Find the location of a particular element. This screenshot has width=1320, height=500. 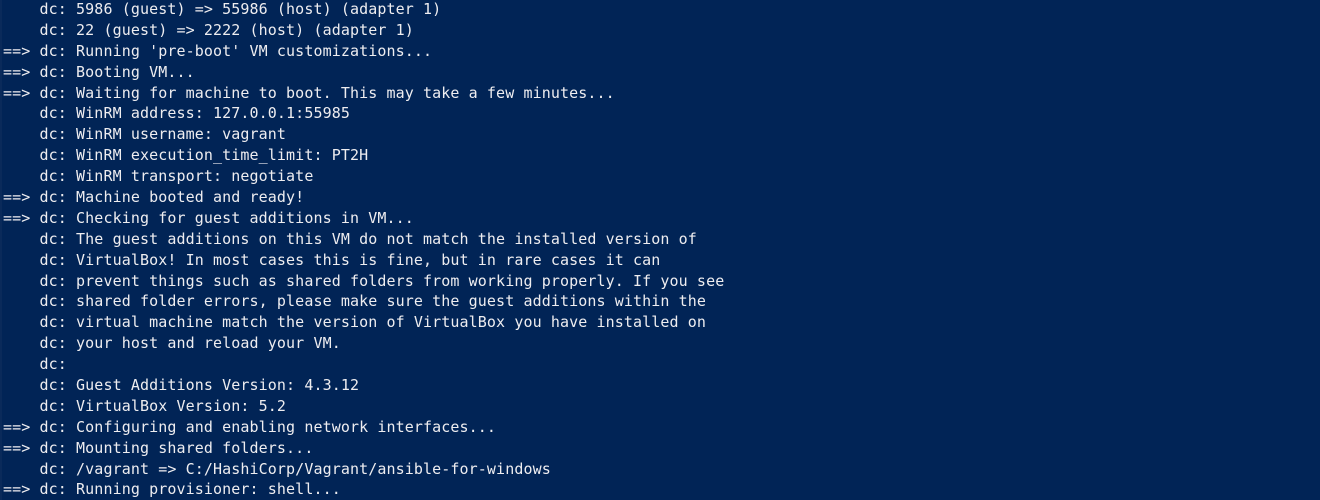

output-line: ==> dc: Machine booted and ready! is located at coordinates (154, 197).